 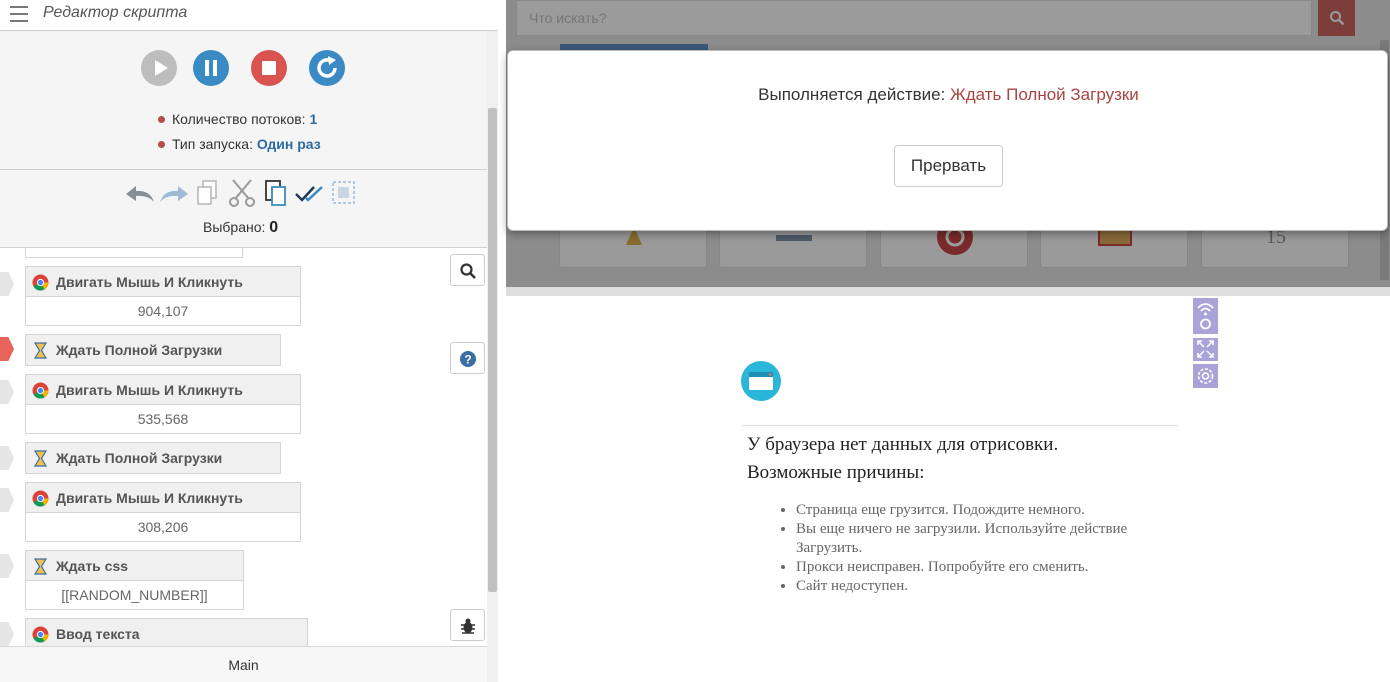 What do you see at coordinates (163, 419) in the screenshot?
I see `action-param: 535,568` at bounding box center [163, 419].